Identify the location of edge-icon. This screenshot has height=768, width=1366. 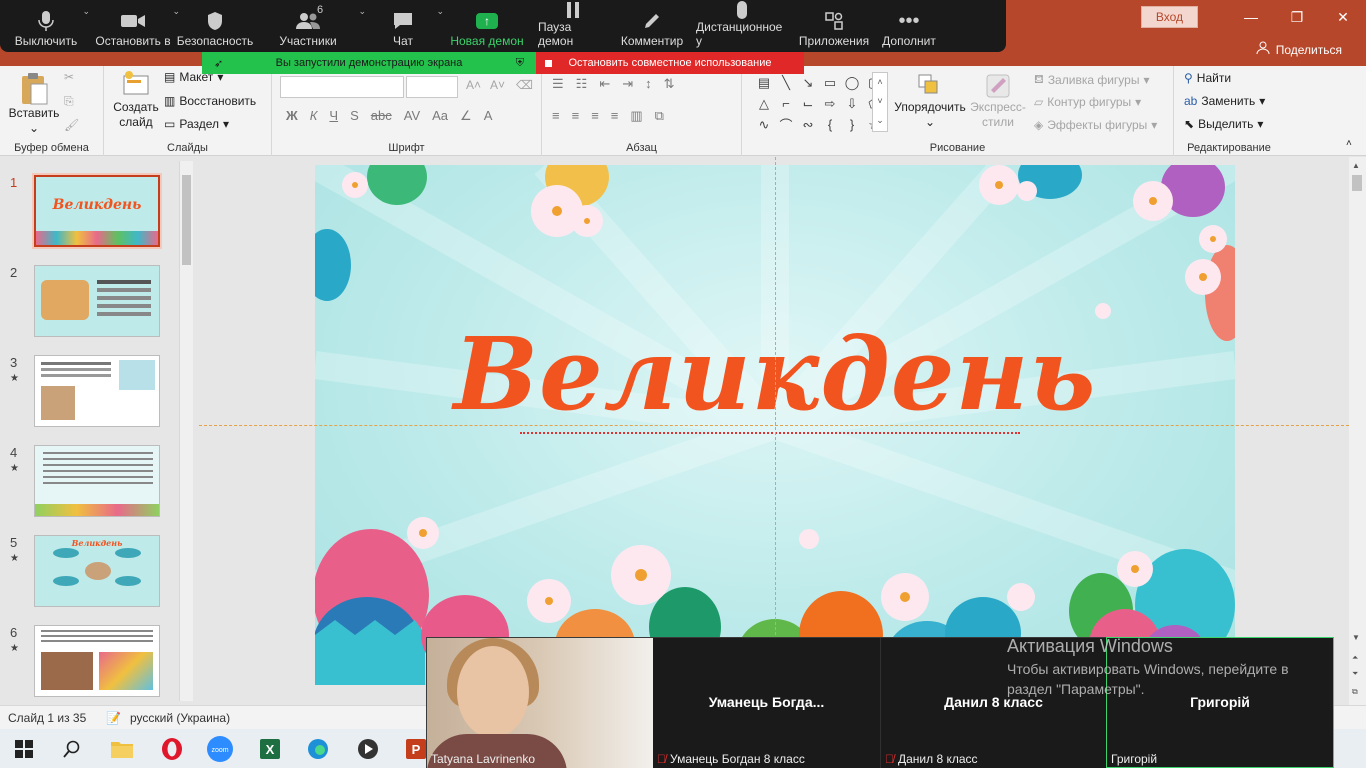
(318, 749).